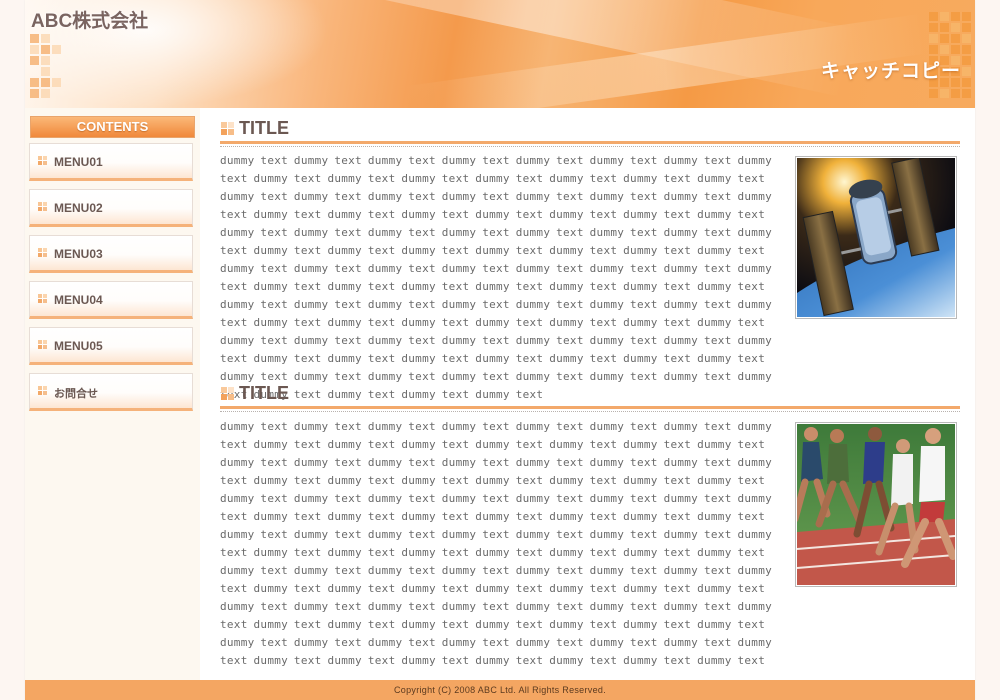 The width and height of the screenshot is (1000, 700). Describe the element at coordinates (111, 162) in the screenshot. I see `sidebar-item-menu01: MENU01` at that location.